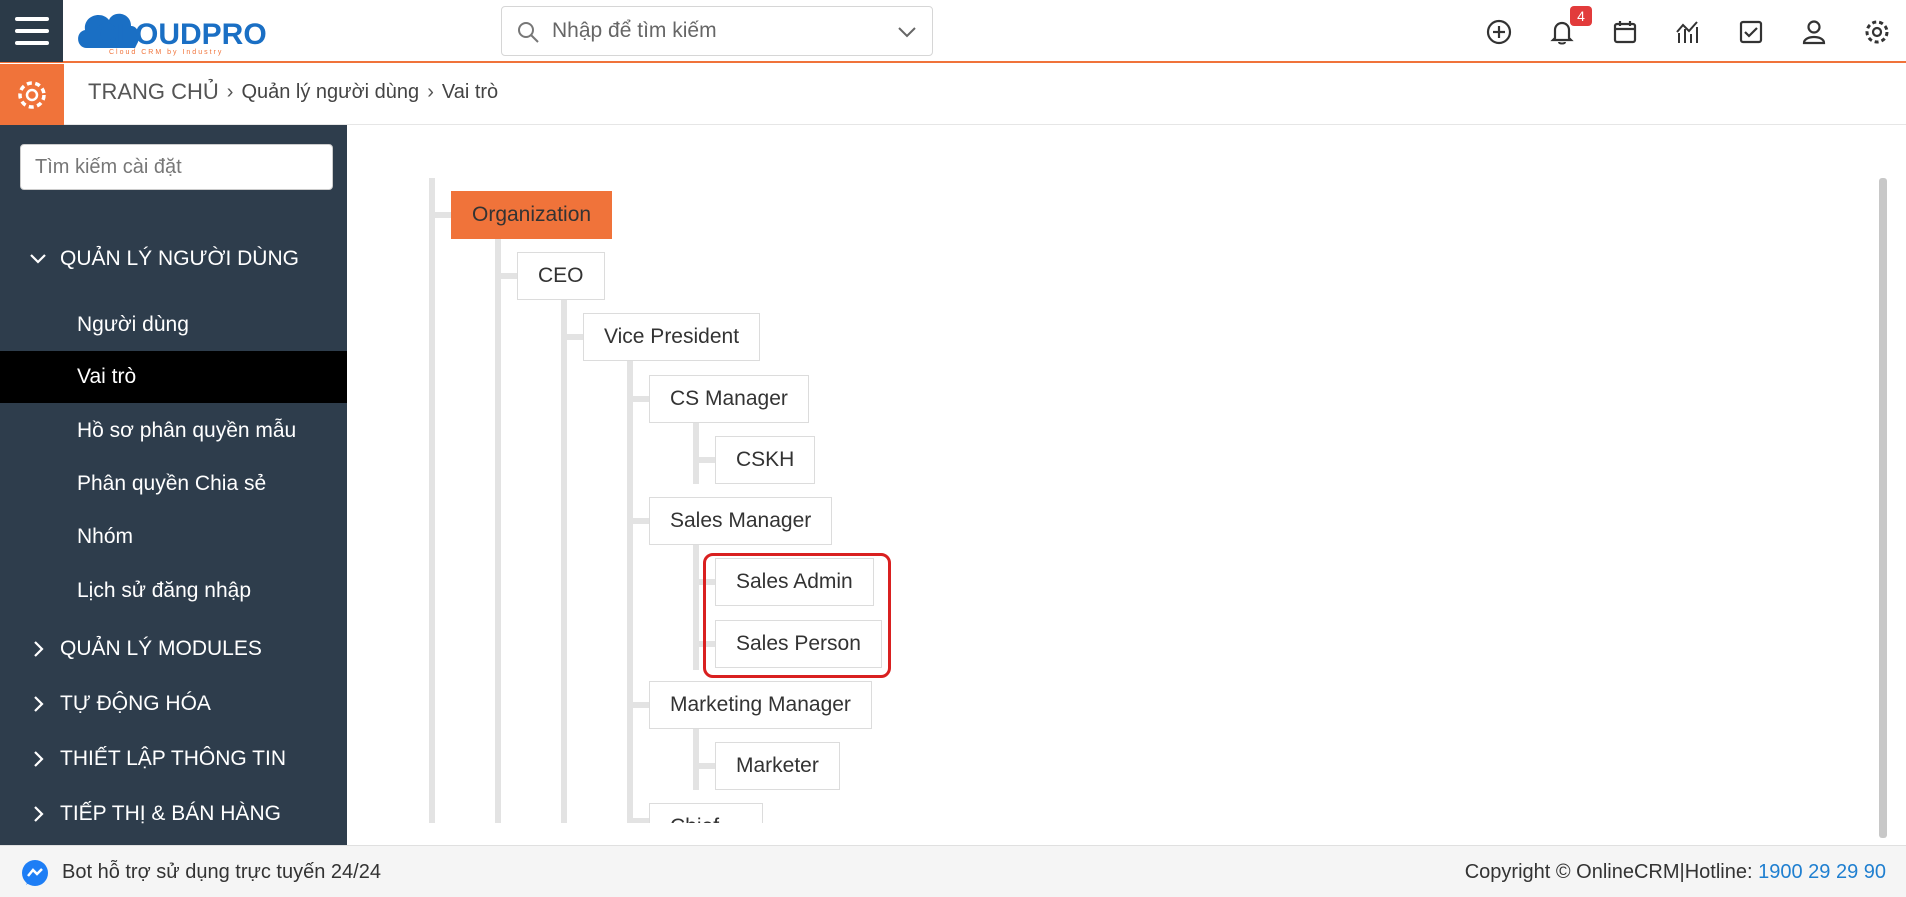  Describe the element at coordinates (953, 31) in the screenshot. I see `top-bar: CLOUDPRO Cloud CRM by Industry 4` at that location.